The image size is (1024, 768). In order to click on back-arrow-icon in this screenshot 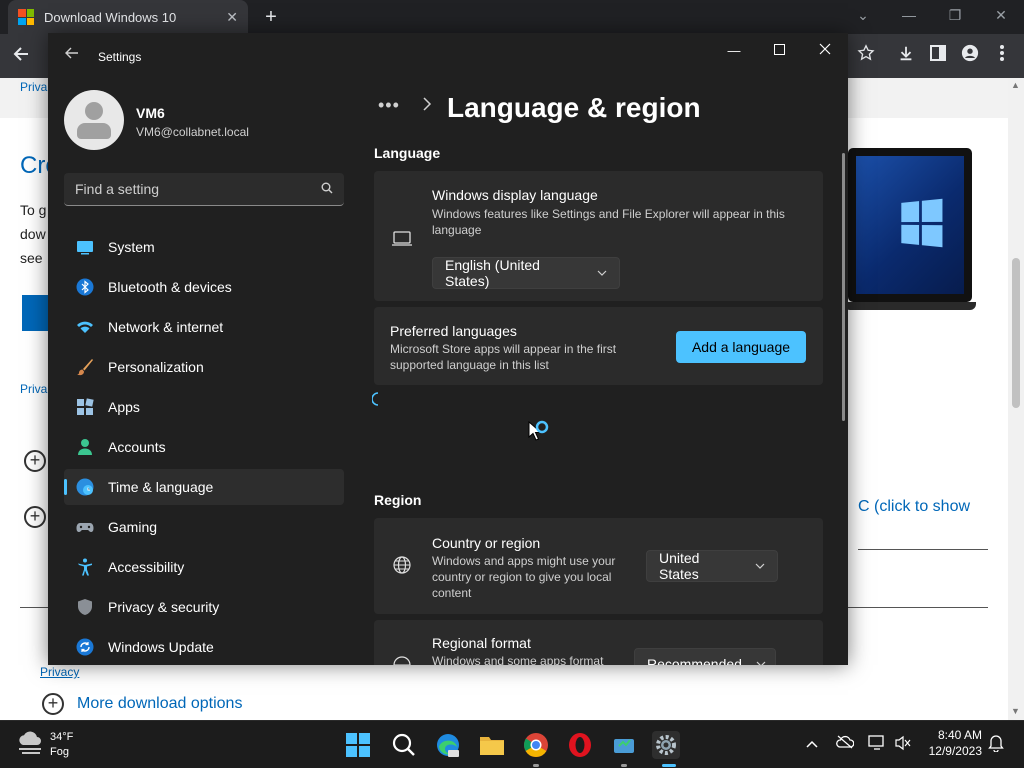, I will do `click(22, 56)`.